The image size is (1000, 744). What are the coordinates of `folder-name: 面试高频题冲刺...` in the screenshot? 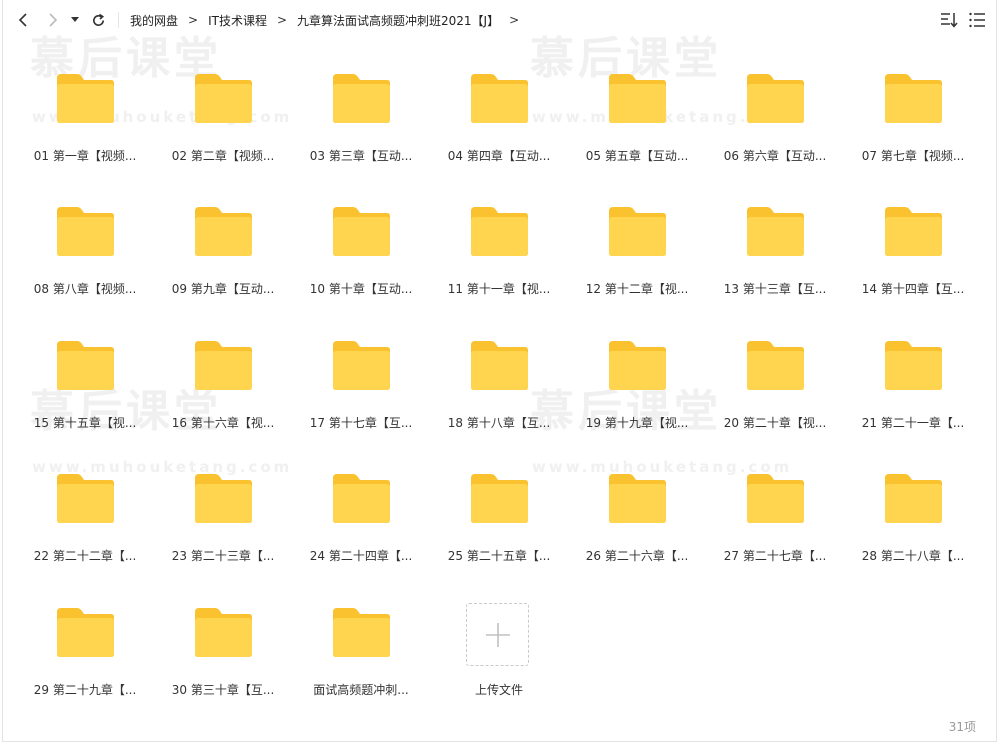 It's located at (361, 690).